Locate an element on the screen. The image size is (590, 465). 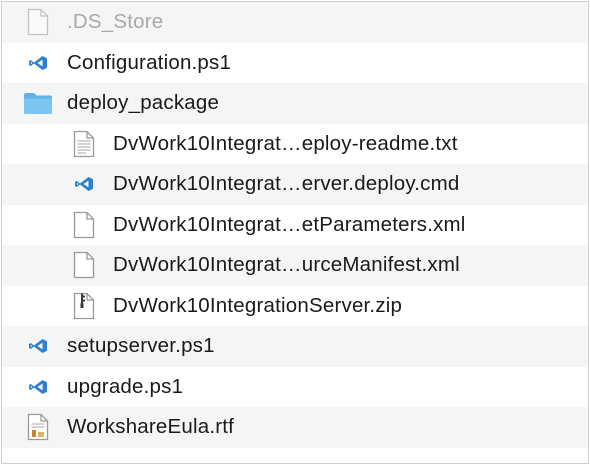
folder-icon is located at coordinates (38, 103).